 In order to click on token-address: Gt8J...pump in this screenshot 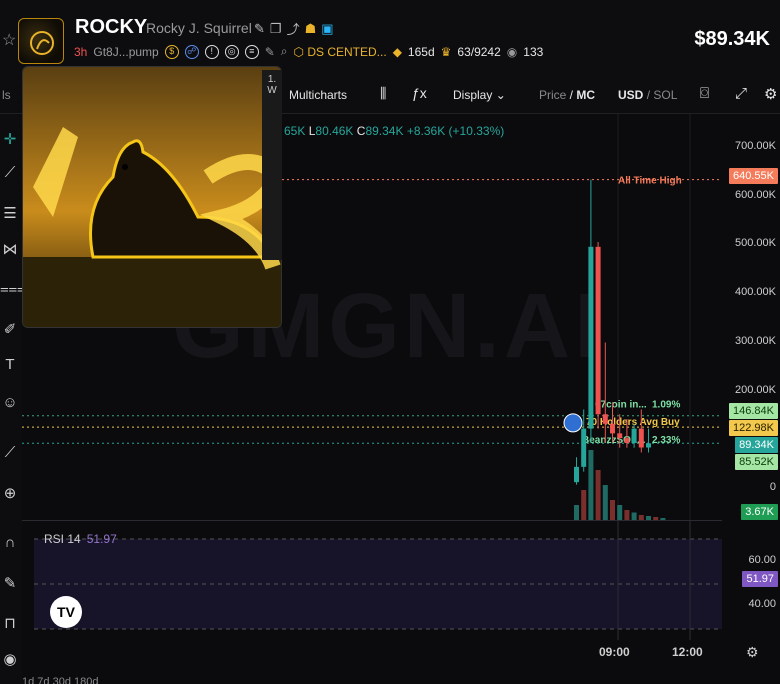, I will do `click(125, 52)`.